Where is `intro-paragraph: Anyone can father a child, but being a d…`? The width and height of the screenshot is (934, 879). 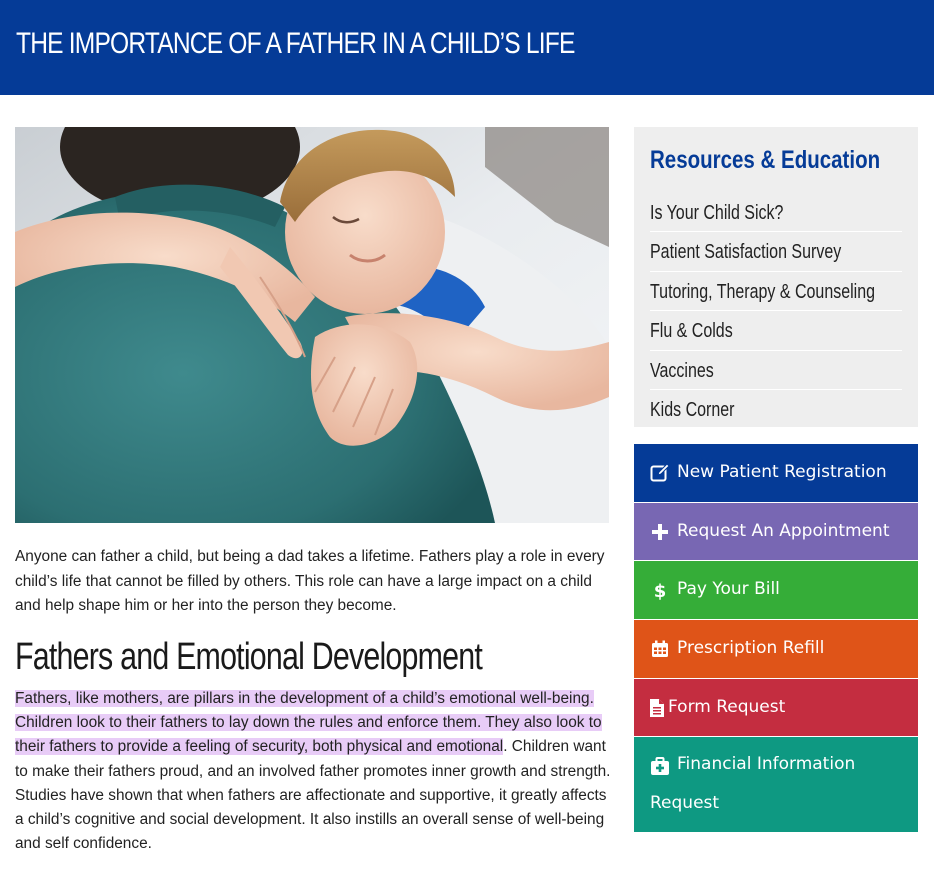
intro-paragraph: Anyone can father a child, but being a d… is located at coordinates (310, 581).